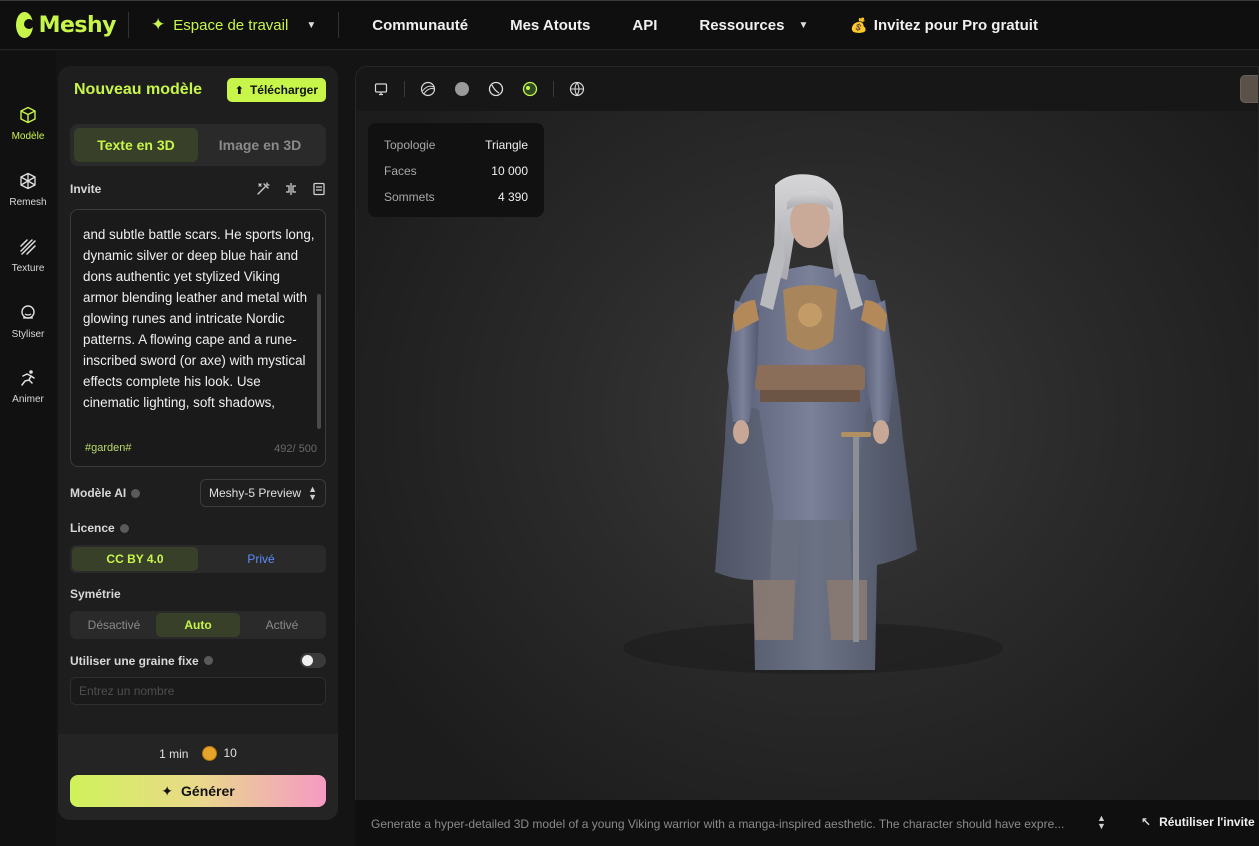  I want to click on book-icon, so click(319, 189).